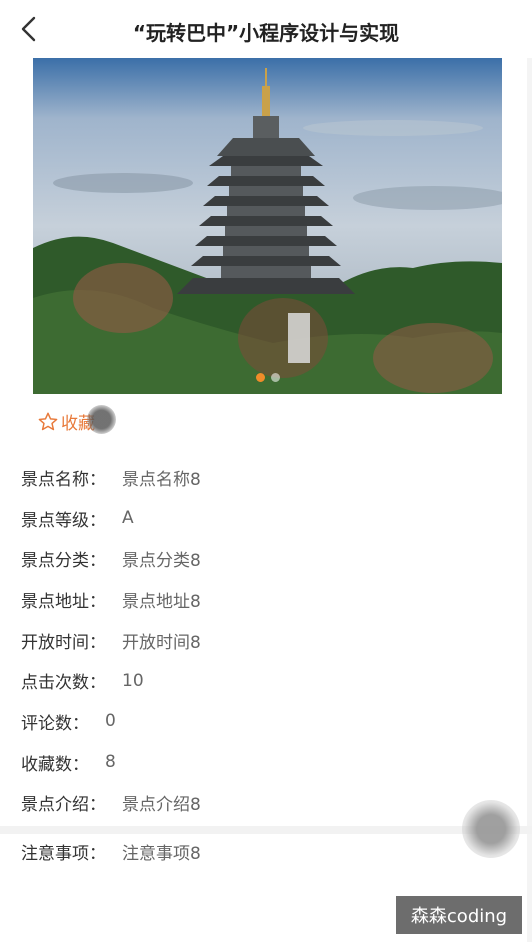 The image size is (532, 942). What do you see at coordinates (261, 721) in the screenshot?
I see `info-row-comments: 评论数： 0` at bounding box center [261, 721].